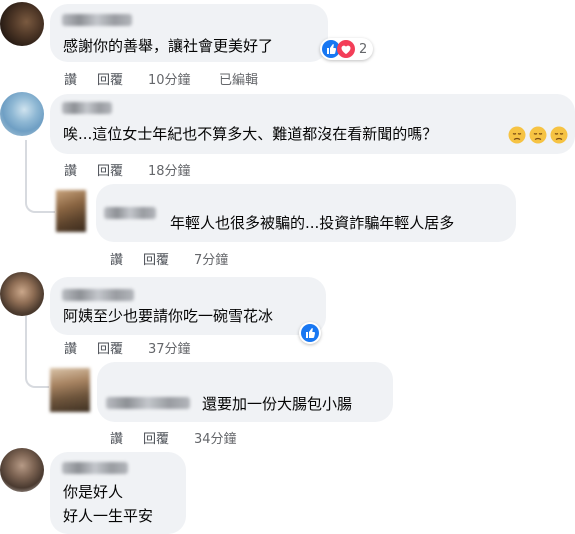  I want to click on comment-text: 唉...這位女士年紀也不算多大、難道都沒在看新聞的嗎？, so click(250, 134).